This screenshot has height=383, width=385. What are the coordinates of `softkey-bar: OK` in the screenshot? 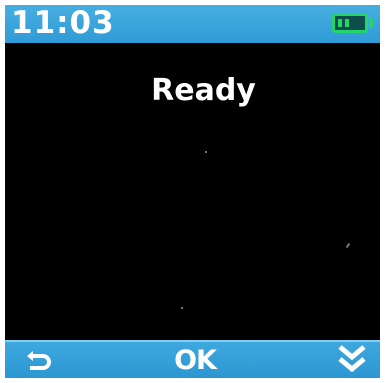 It's located at (192, 359).